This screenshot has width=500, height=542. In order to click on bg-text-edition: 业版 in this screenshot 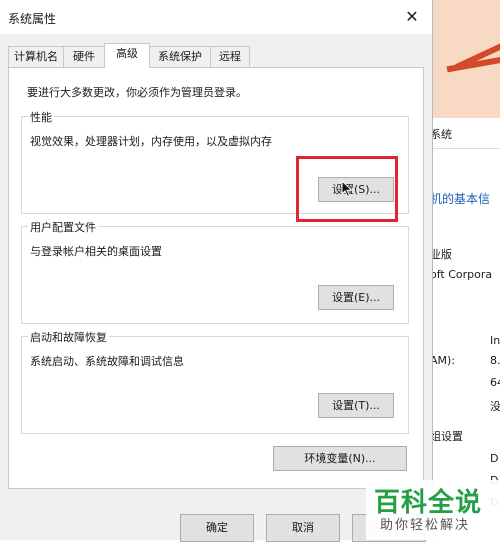, I will do `click(441, 254)`.